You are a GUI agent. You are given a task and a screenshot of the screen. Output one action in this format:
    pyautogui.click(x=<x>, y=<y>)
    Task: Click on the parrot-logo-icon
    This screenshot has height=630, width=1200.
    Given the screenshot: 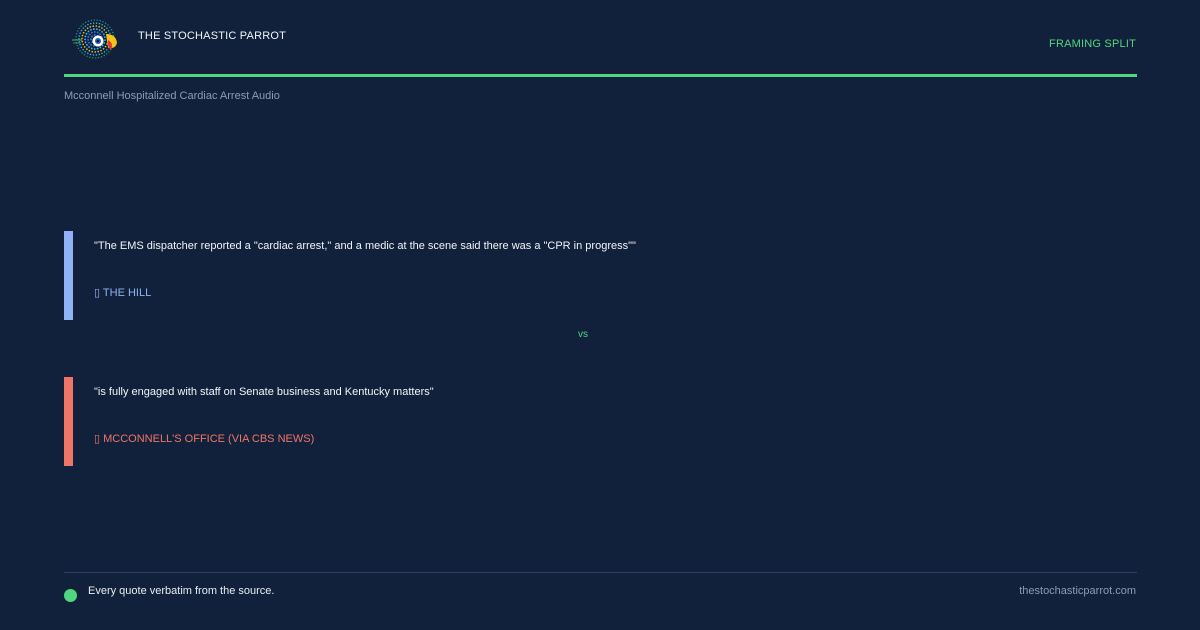 What is the action you would take?
    pyautogui.click(x=94, y=39)
    